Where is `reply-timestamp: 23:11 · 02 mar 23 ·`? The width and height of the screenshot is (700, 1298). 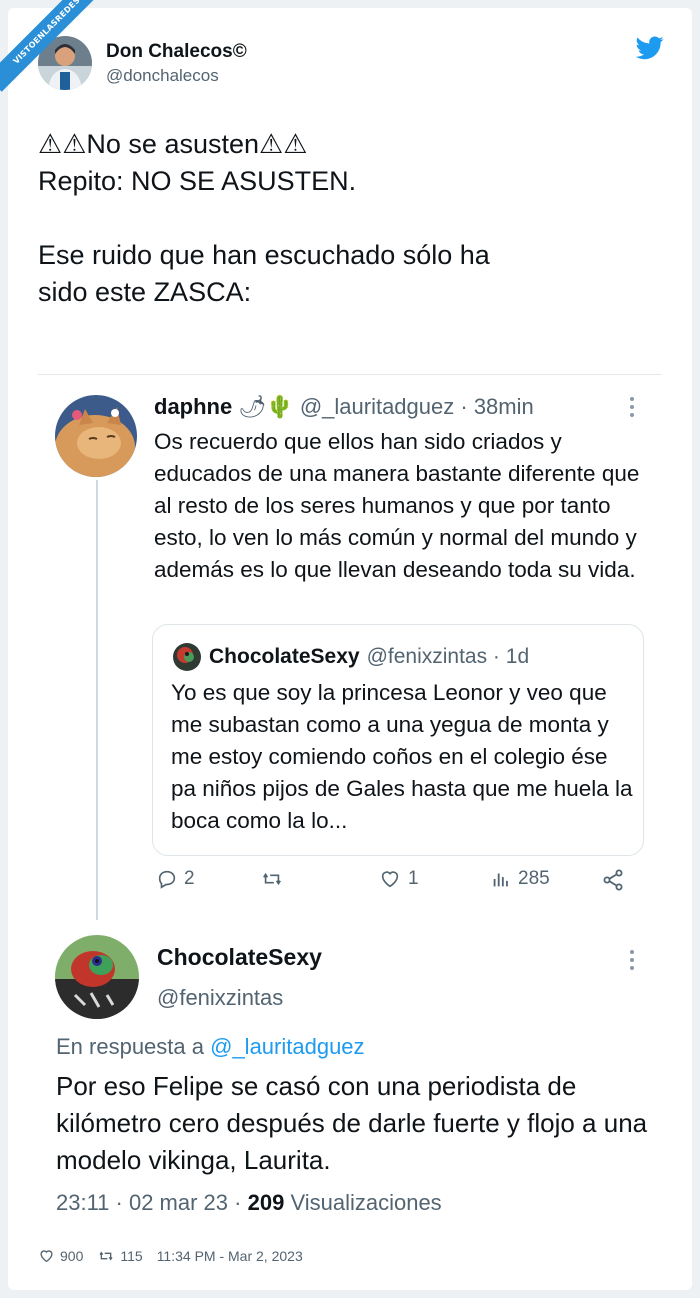 reply-timestamp: 23:11 · 02 mar 23 · is located at coordinates (148, 1202).